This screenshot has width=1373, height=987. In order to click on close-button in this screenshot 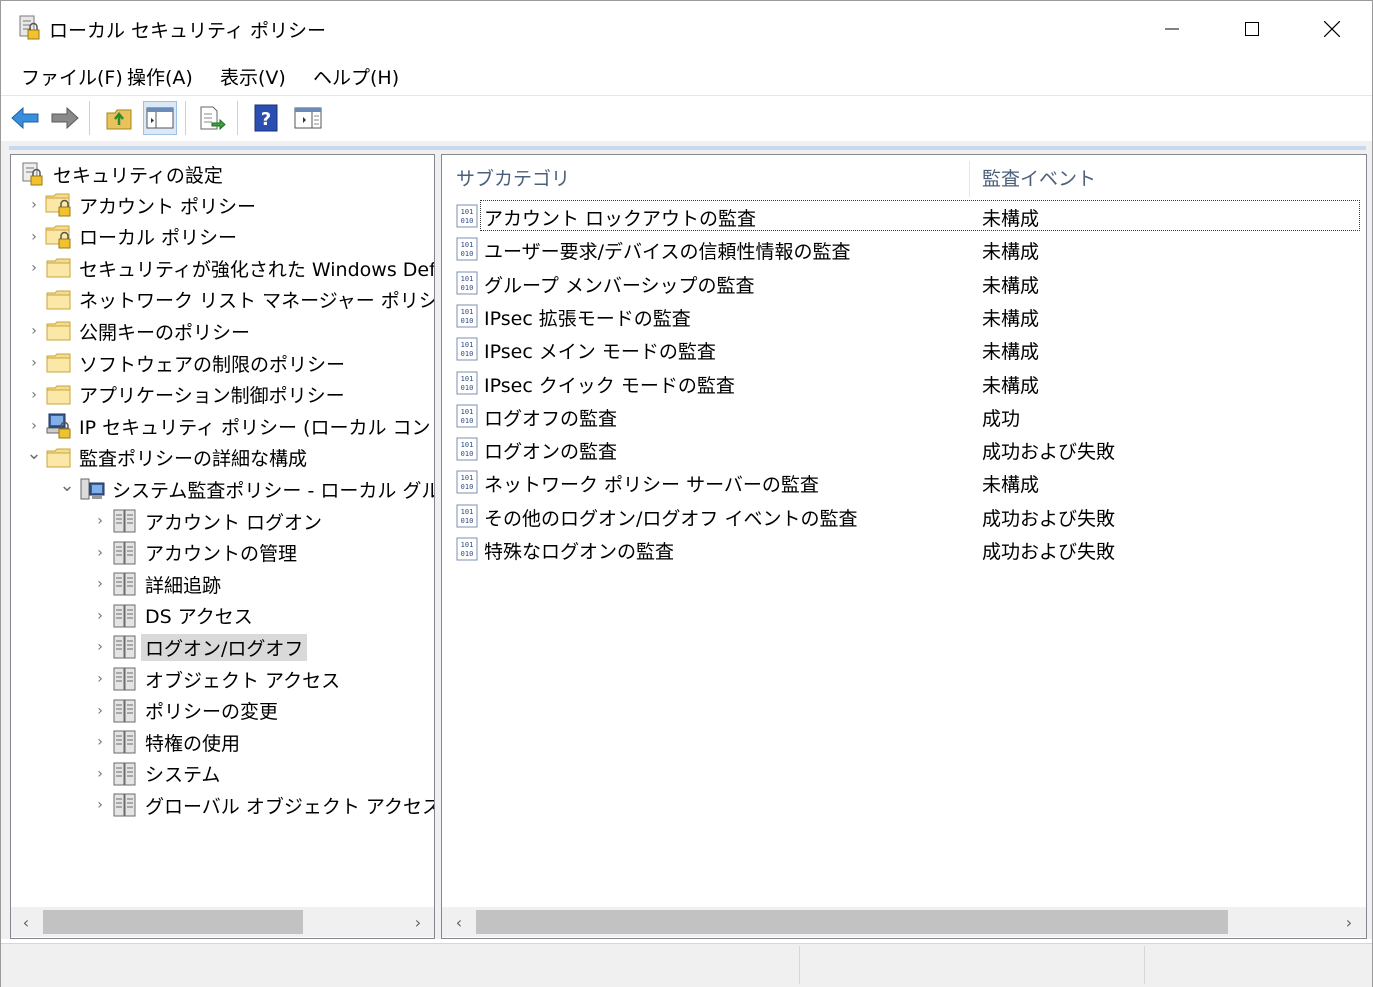, I will do `click(1332, 29)`.